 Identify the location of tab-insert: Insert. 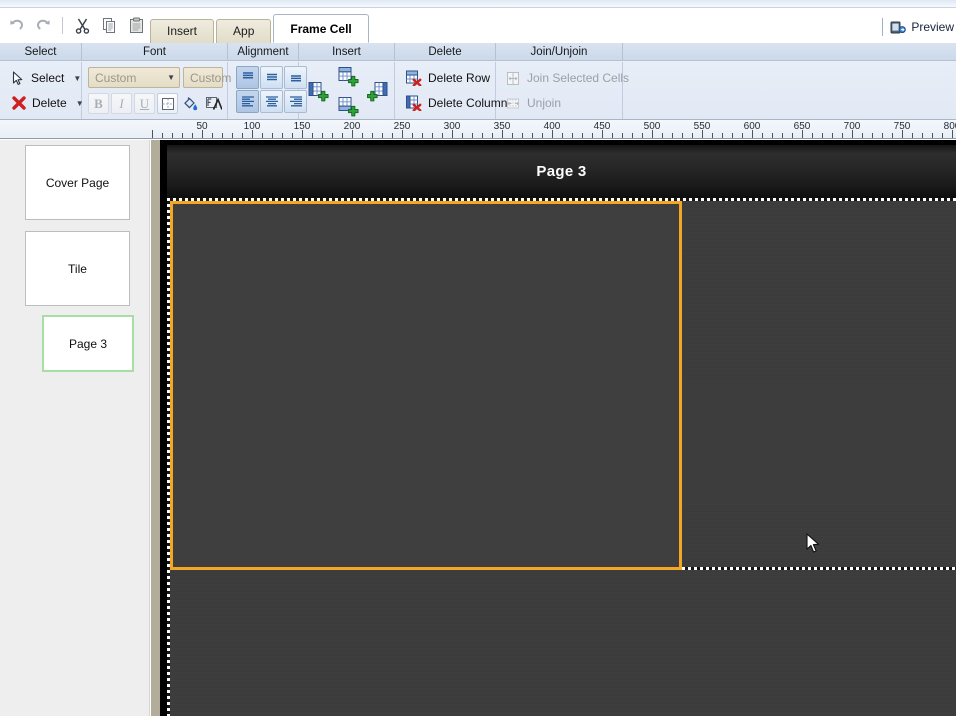
(182, 31).